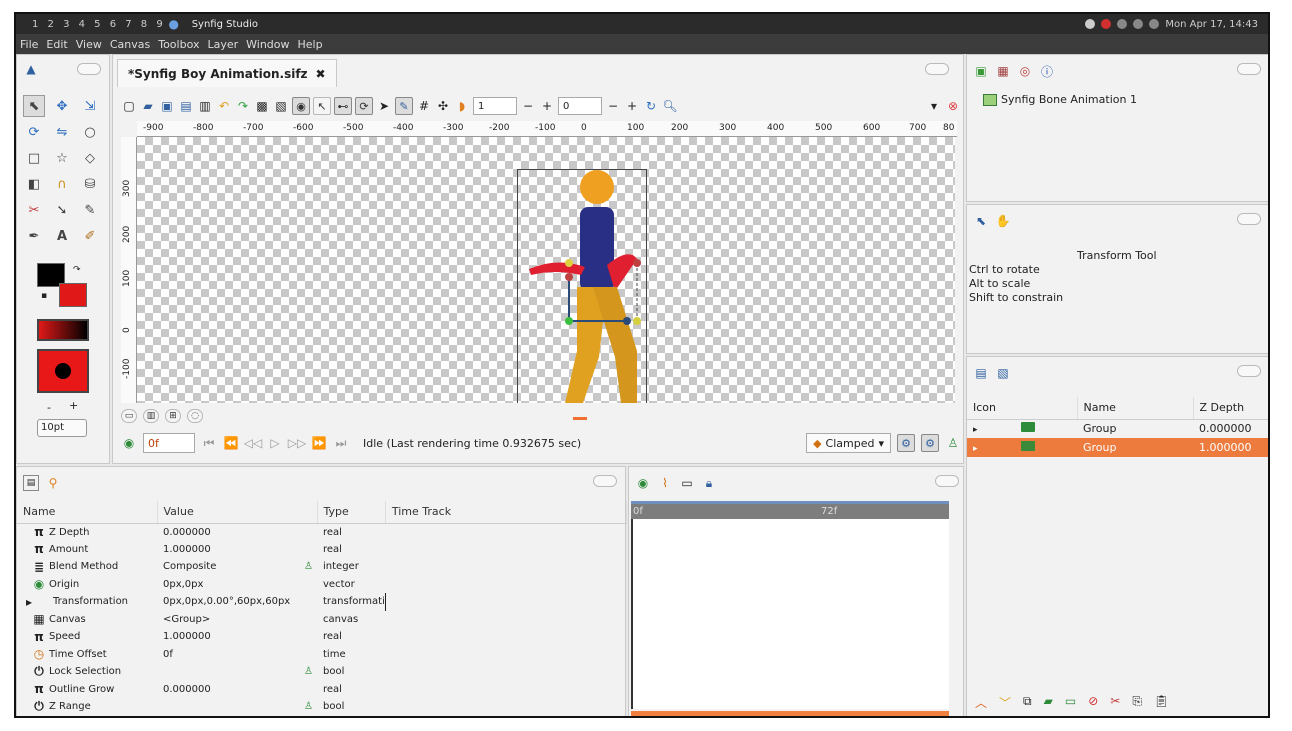 This screenshot has height=731, width=1292. Describe the element at coordinates (322, 655) in the screenshot. I see `param-row: ◷ Time Offset 0f time` at that location.